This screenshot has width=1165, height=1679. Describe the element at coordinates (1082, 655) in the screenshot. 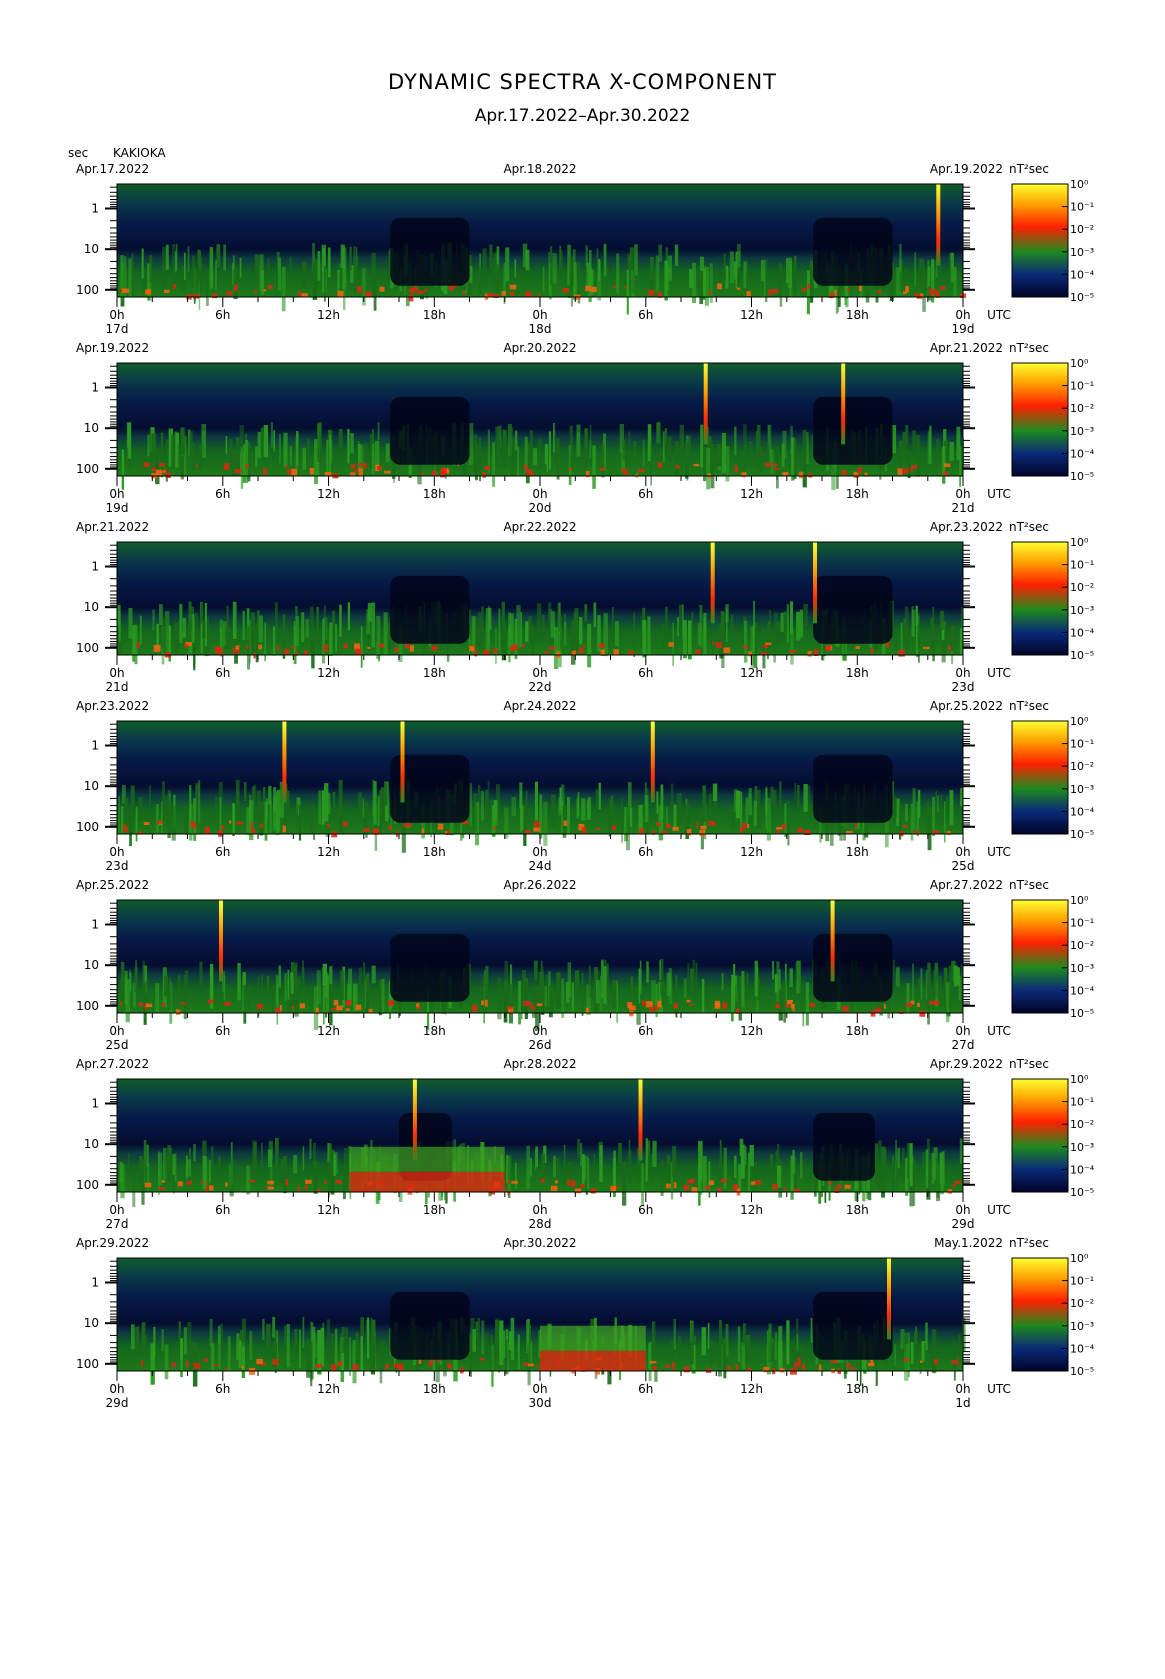

I see `colorbar-tick-label: 10⁻⁵` at that location.